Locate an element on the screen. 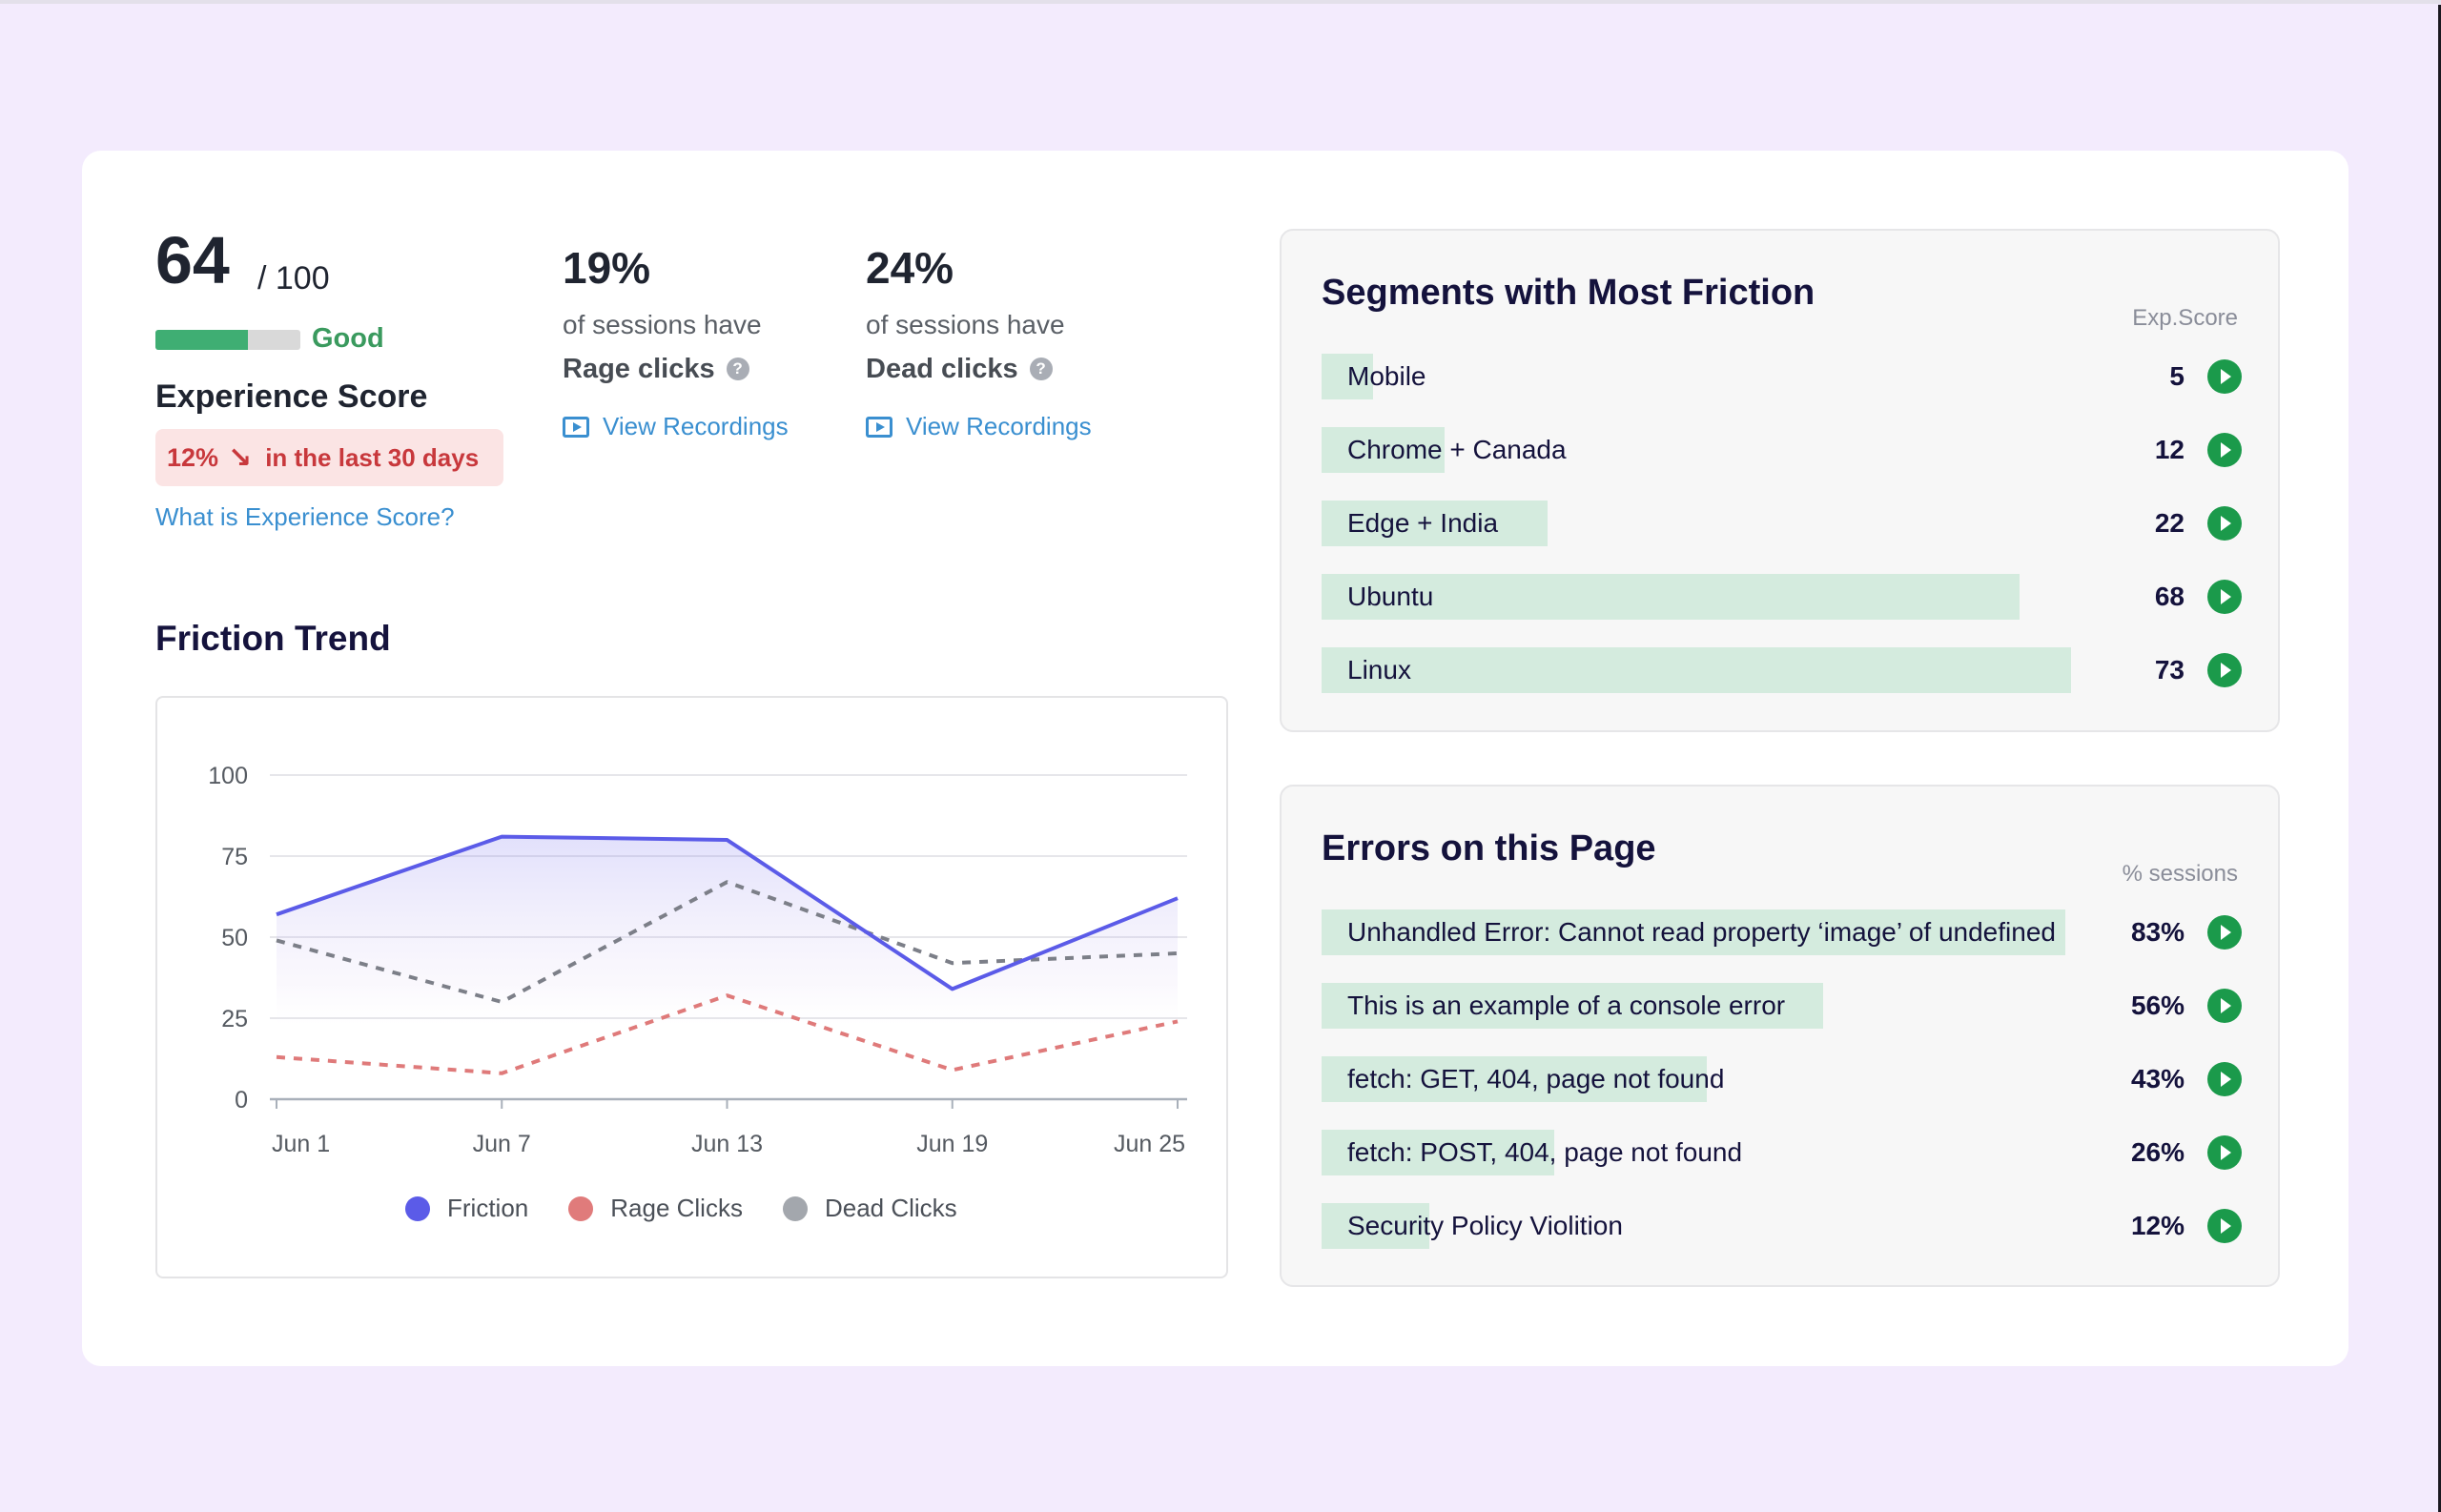 Image resolution: width=2441 pixels, height=1512 pixels. y-tick-label: 100 is located at coordinates (228, 776).